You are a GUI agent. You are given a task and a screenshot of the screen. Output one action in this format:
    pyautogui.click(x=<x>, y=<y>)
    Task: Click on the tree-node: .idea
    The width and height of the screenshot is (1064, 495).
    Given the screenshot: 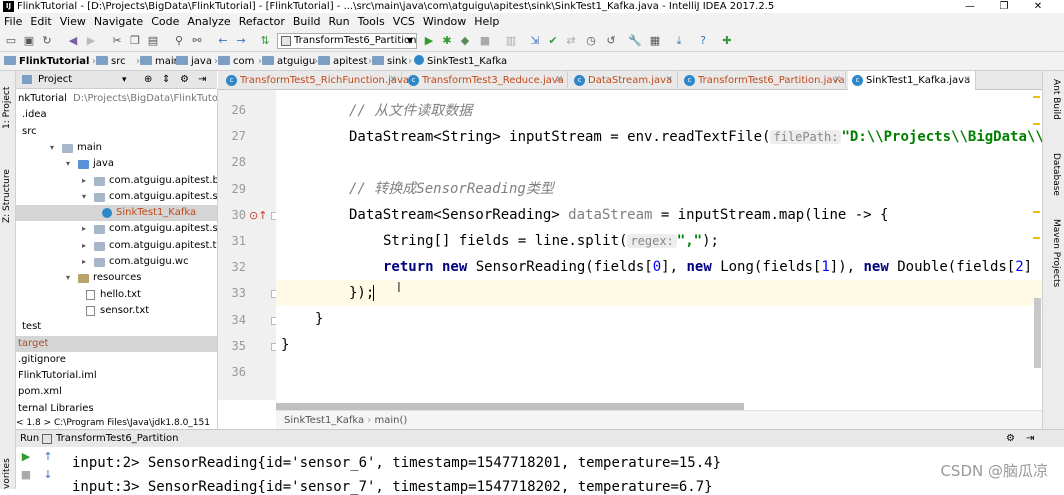 What is the action you would take?
    pyautogui.click(x=116, y=115)
    